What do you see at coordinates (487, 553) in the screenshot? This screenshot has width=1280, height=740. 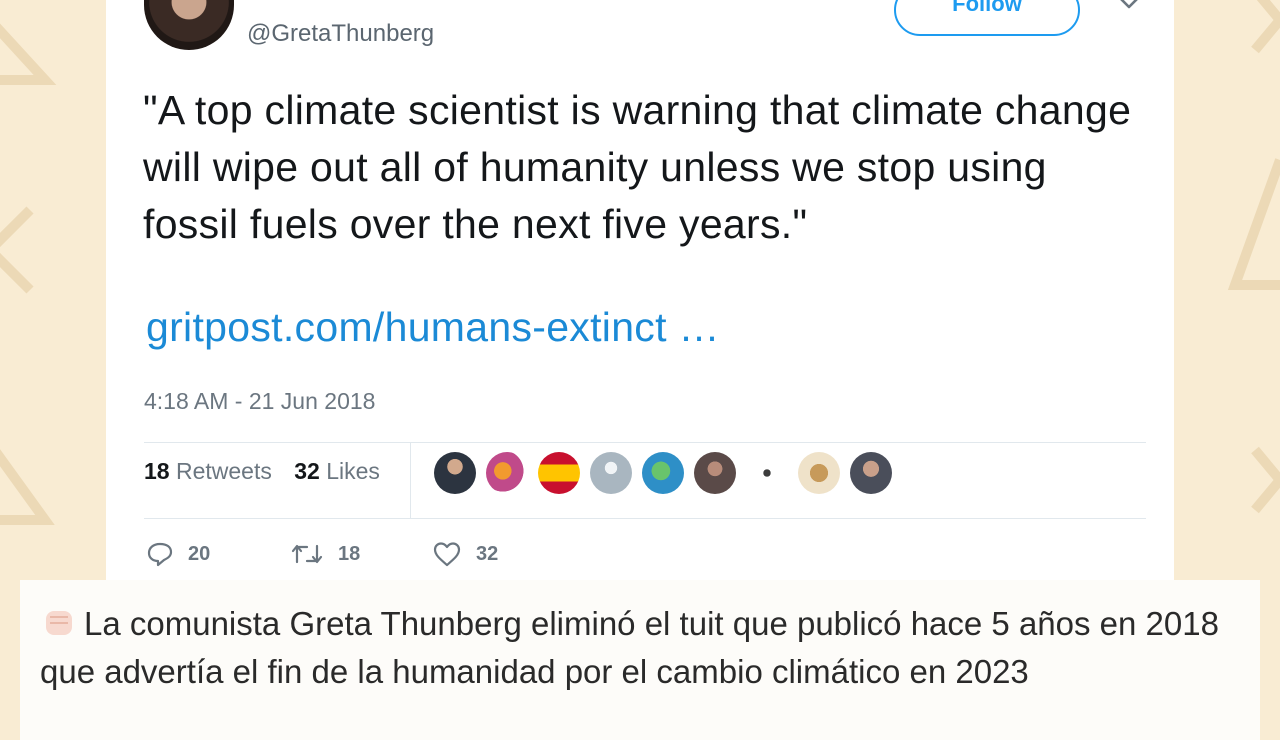 I see `like-action-count: 32` at bounding box center [487, 553].